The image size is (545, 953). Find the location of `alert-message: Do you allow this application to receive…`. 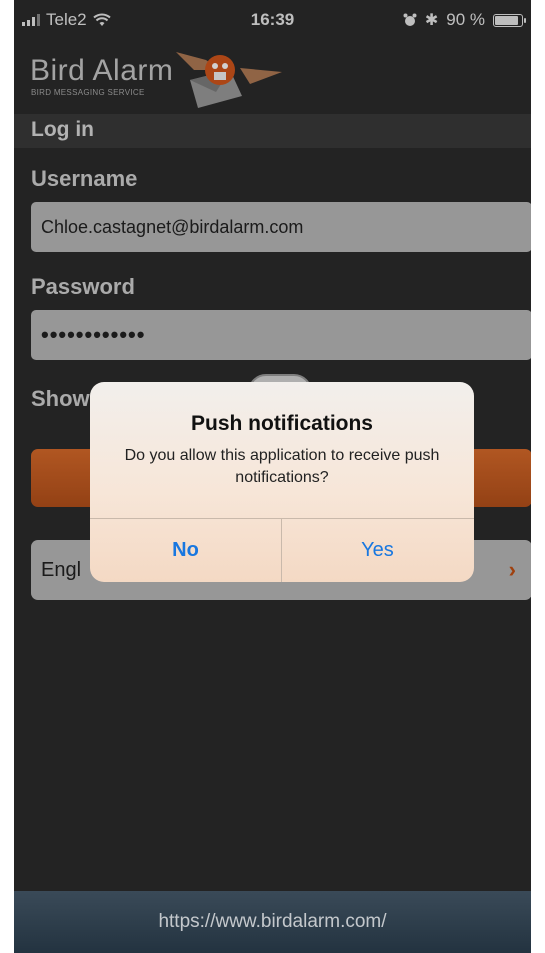

alert-message: Do you allow this application to receive… is located at coordinates (282, 466).